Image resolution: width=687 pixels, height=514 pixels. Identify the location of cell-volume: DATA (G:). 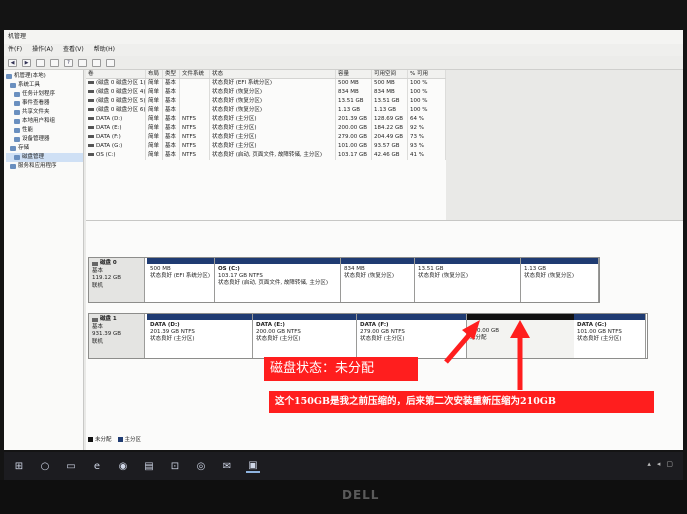
(116, 146).